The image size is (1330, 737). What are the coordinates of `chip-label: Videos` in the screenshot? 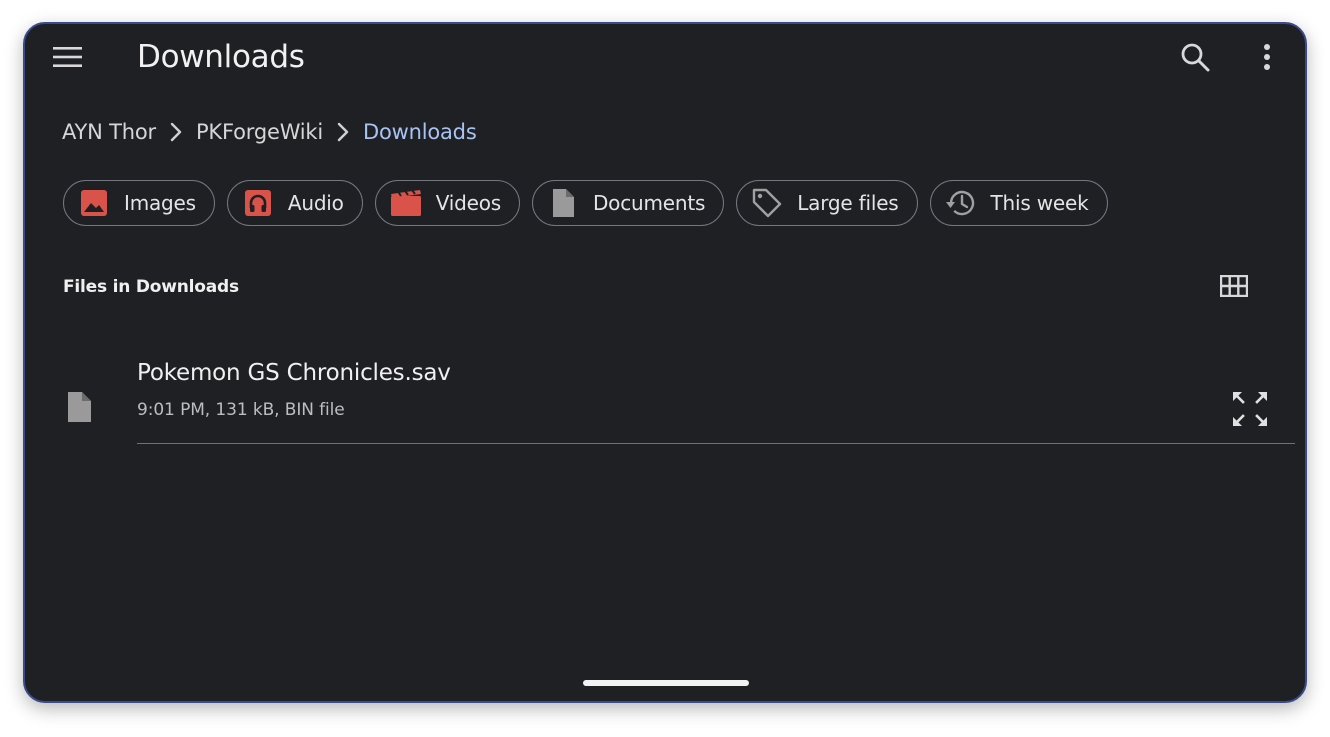 It's located at (468, 203).